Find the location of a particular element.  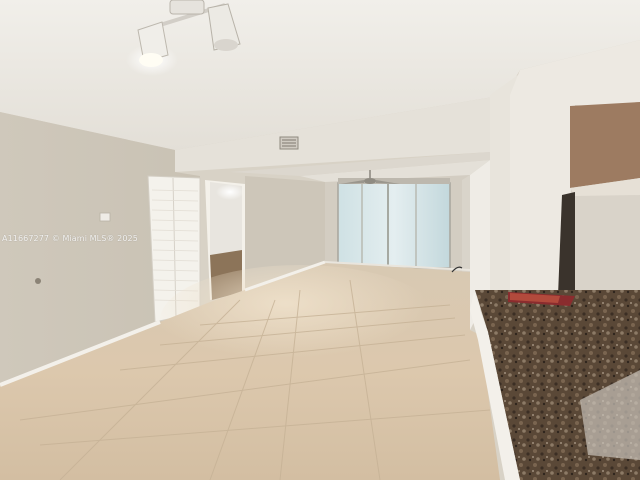

sliding-glass-door is located at coordinates (394, 225).